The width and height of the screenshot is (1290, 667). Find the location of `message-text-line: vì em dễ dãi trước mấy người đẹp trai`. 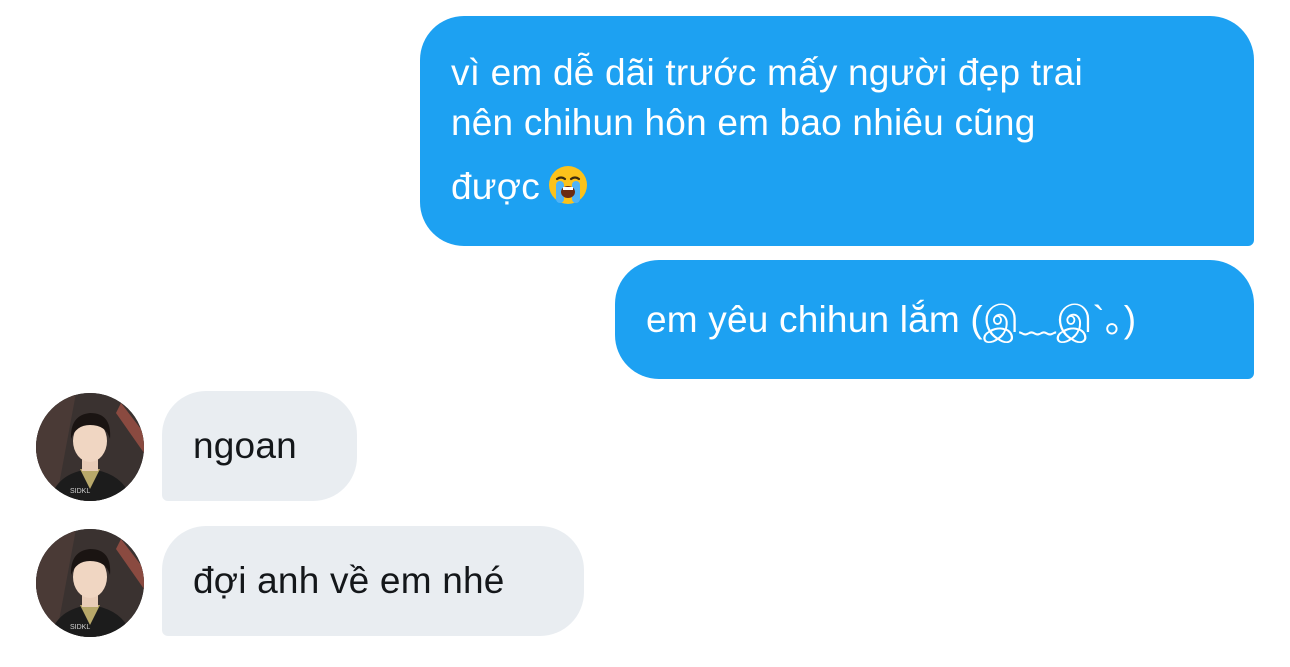

message-text-line: vì em dễ dãi trước mấy người đẹp trai is located at coordinates (767, 72).